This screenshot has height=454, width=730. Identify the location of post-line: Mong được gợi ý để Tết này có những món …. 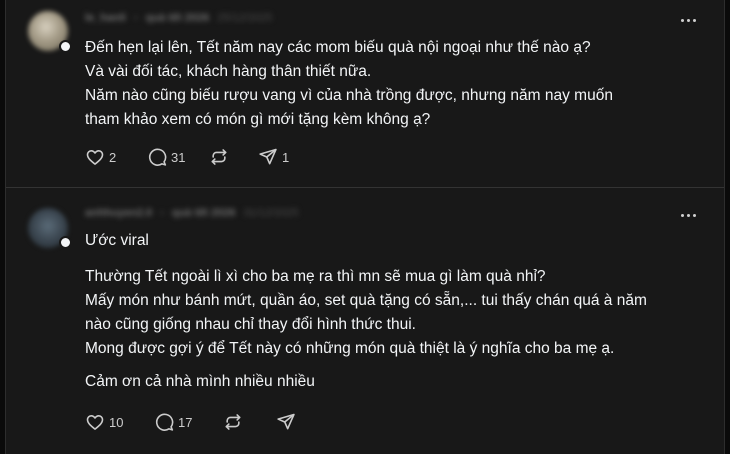
(350, 348).